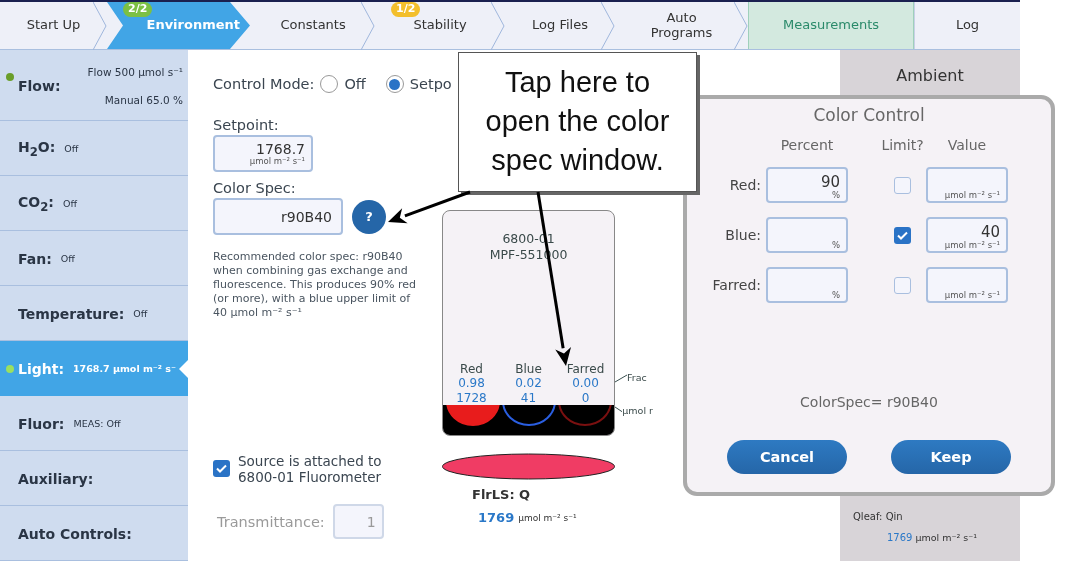 The width and height of the screenshot is (1072, 561). I want to click on recommendation-text: Recommended color spec: r90B40 when combining gas exchange and fluorescence. This produces 90% red (or more), with a blue upper limit of 40 µmol m⁻² s⁻¹, so click(315, 285).